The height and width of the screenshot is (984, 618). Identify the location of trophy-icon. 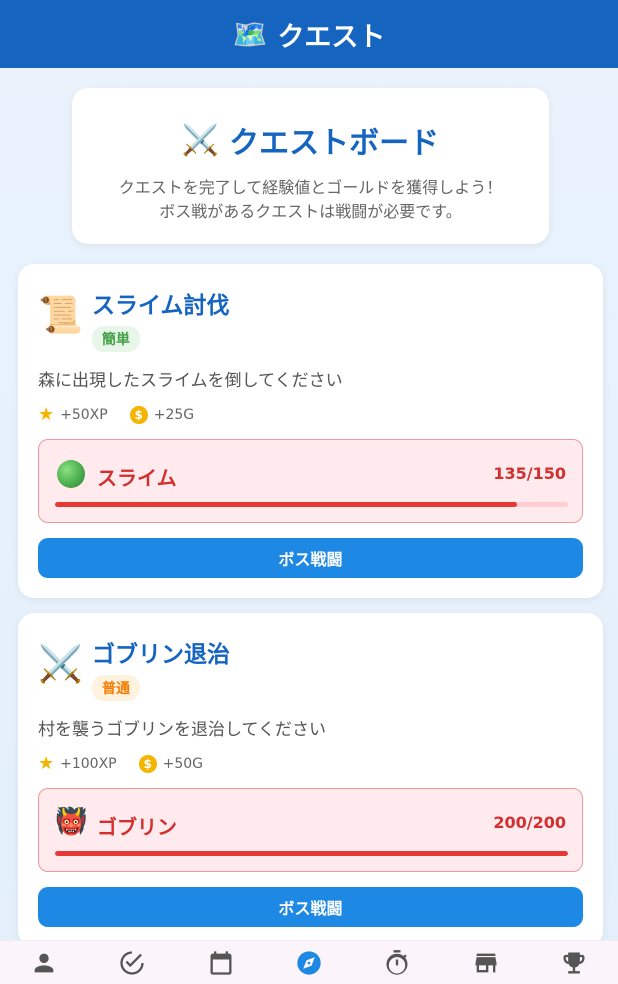
(574, 962).